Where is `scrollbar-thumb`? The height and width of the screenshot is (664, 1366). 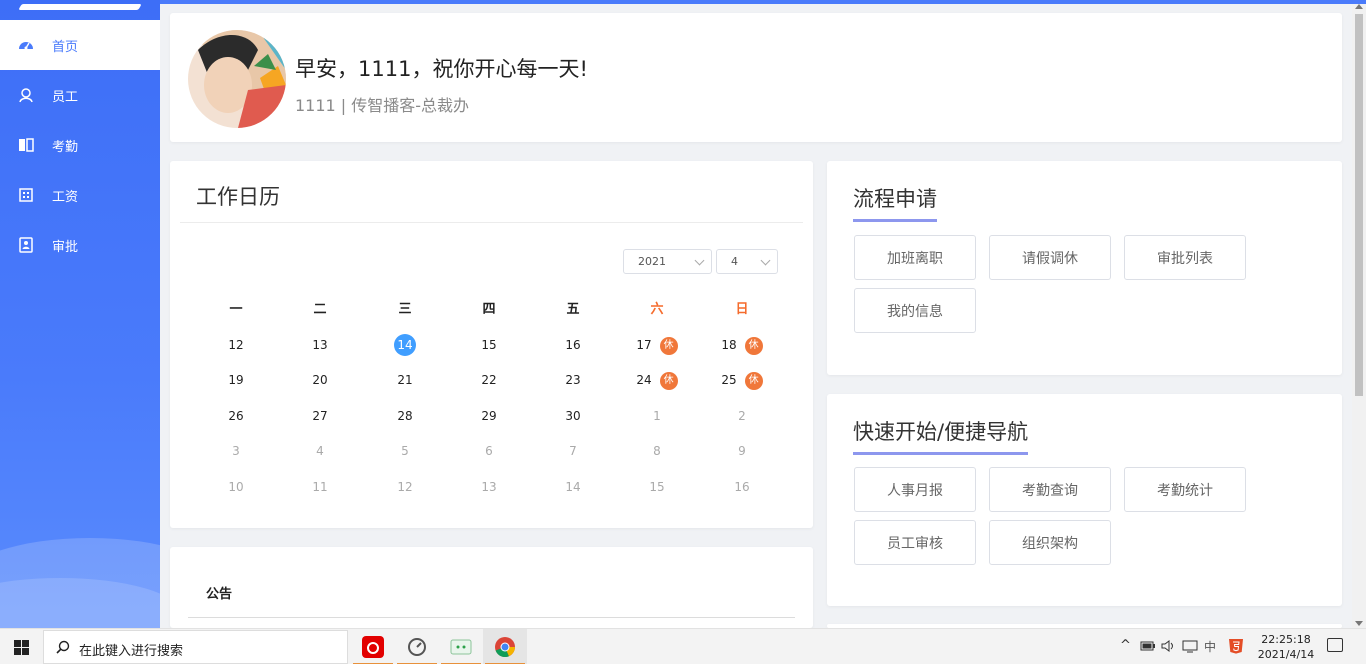 scrollbar-thumb is located at coordinates (1359, 205).